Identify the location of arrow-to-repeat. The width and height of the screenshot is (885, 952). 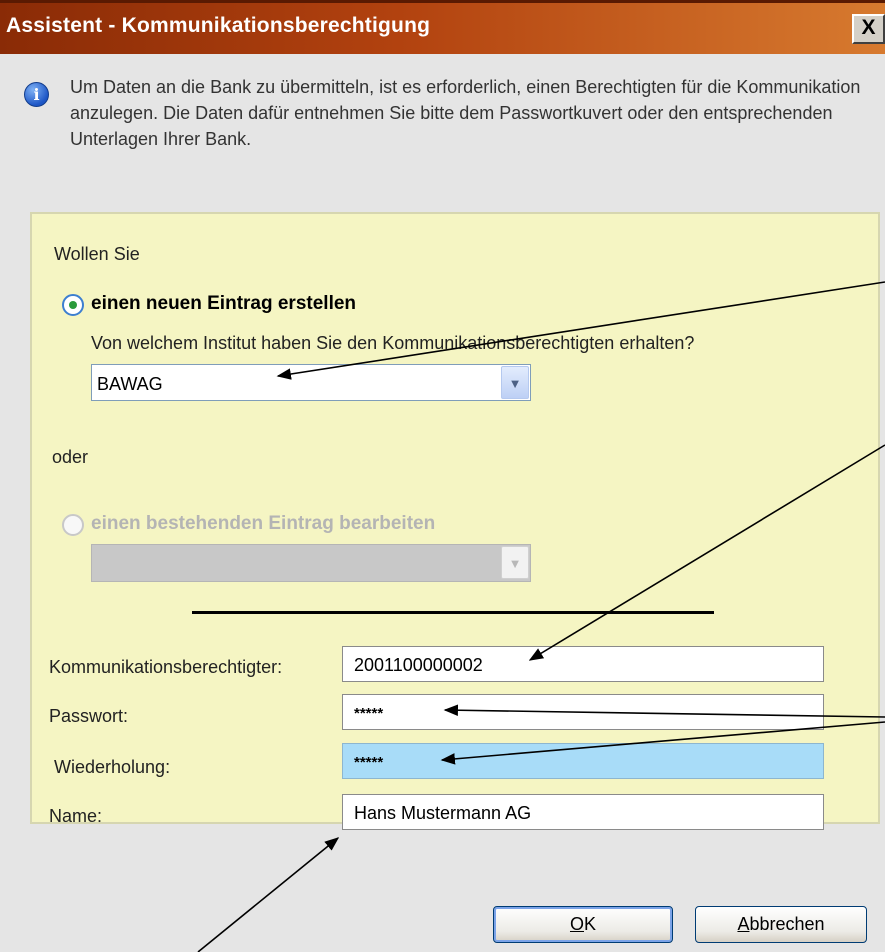
(662, 743).